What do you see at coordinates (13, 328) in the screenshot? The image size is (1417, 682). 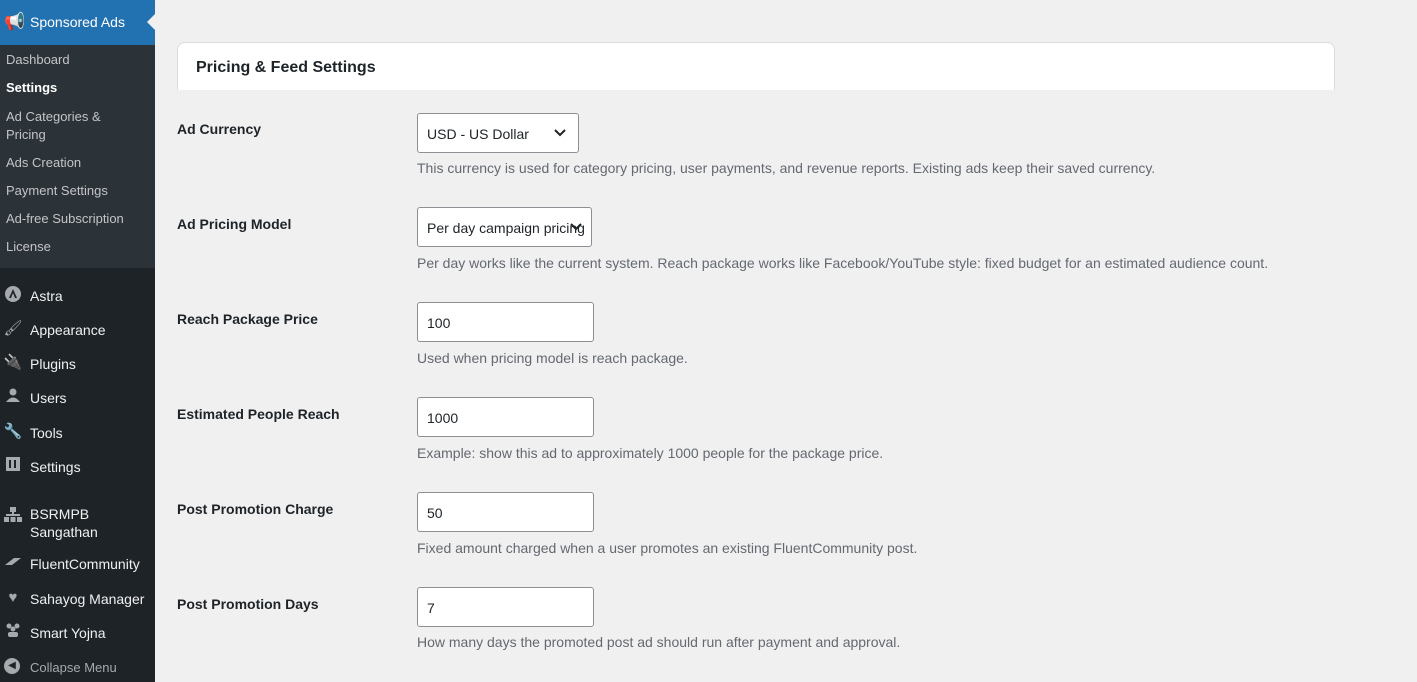 I see `paintbrush-icon: 🖌` at bounding box center [13, 328].